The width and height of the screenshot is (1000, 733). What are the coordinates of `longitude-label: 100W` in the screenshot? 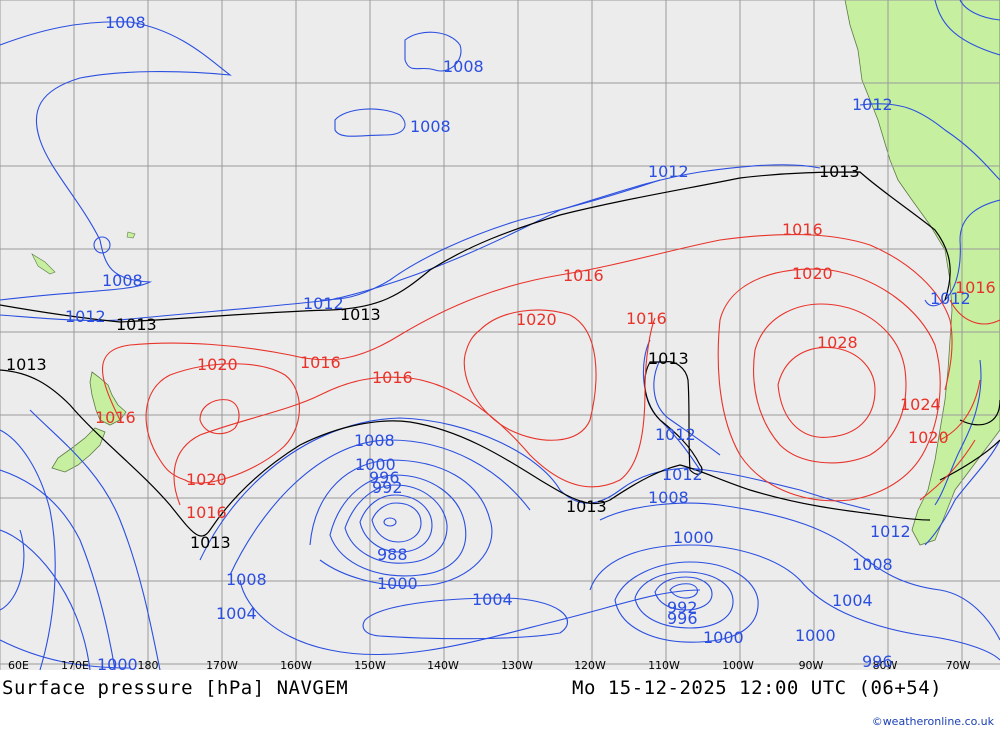 It's located at (738, 664).